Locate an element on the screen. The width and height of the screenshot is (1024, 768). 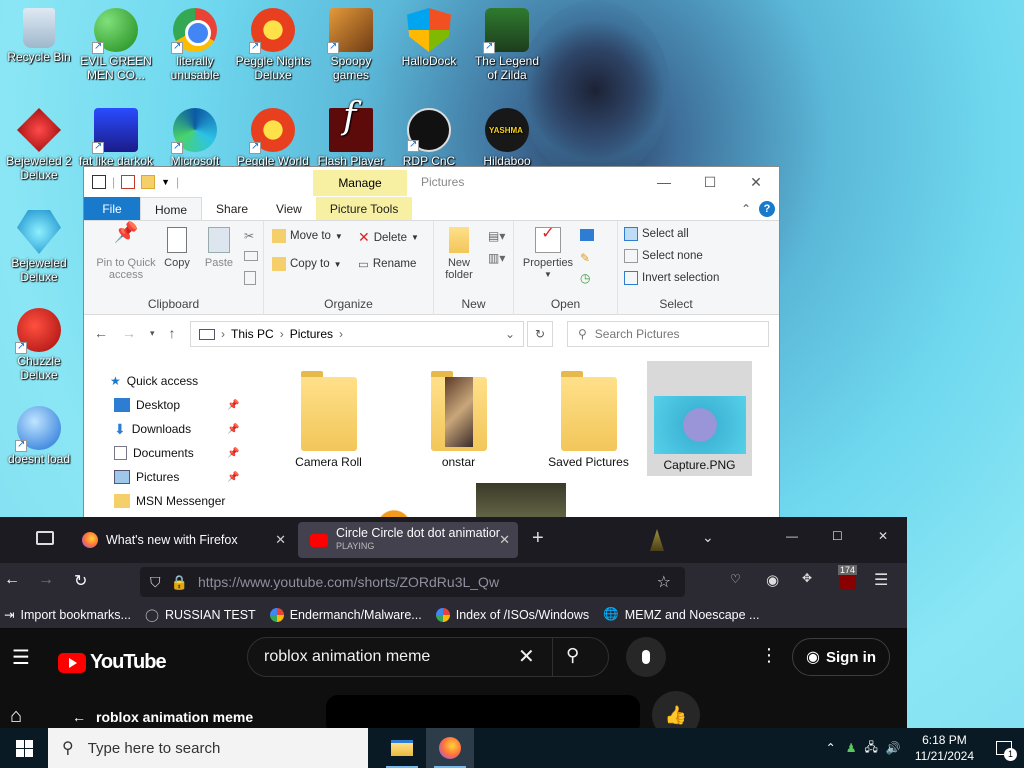
refresh-button: ↻ is located at coordinates (540, 334).